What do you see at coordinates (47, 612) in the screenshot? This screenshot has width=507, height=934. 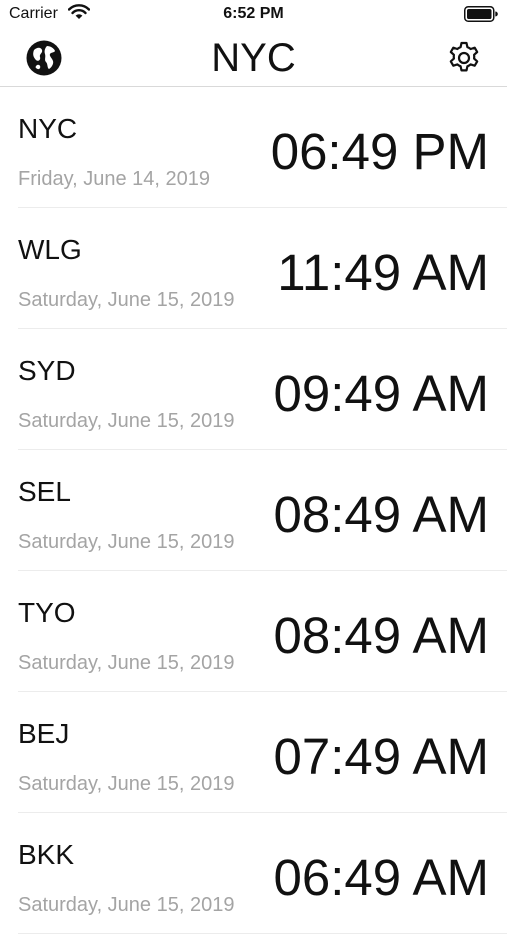 I see `city-code: TYO` at bounding box center [47, 612].